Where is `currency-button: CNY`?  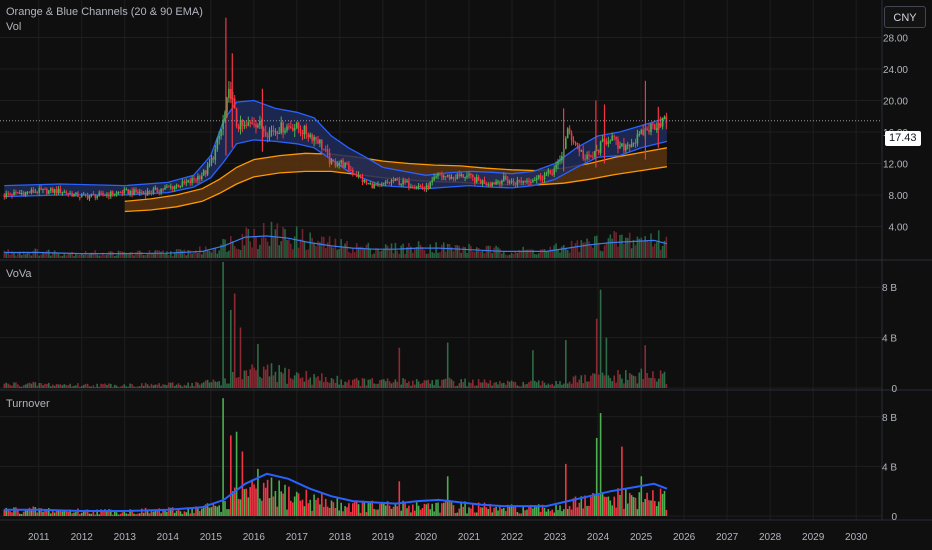
currency-button: CNY is located at coordinates (905, 17).